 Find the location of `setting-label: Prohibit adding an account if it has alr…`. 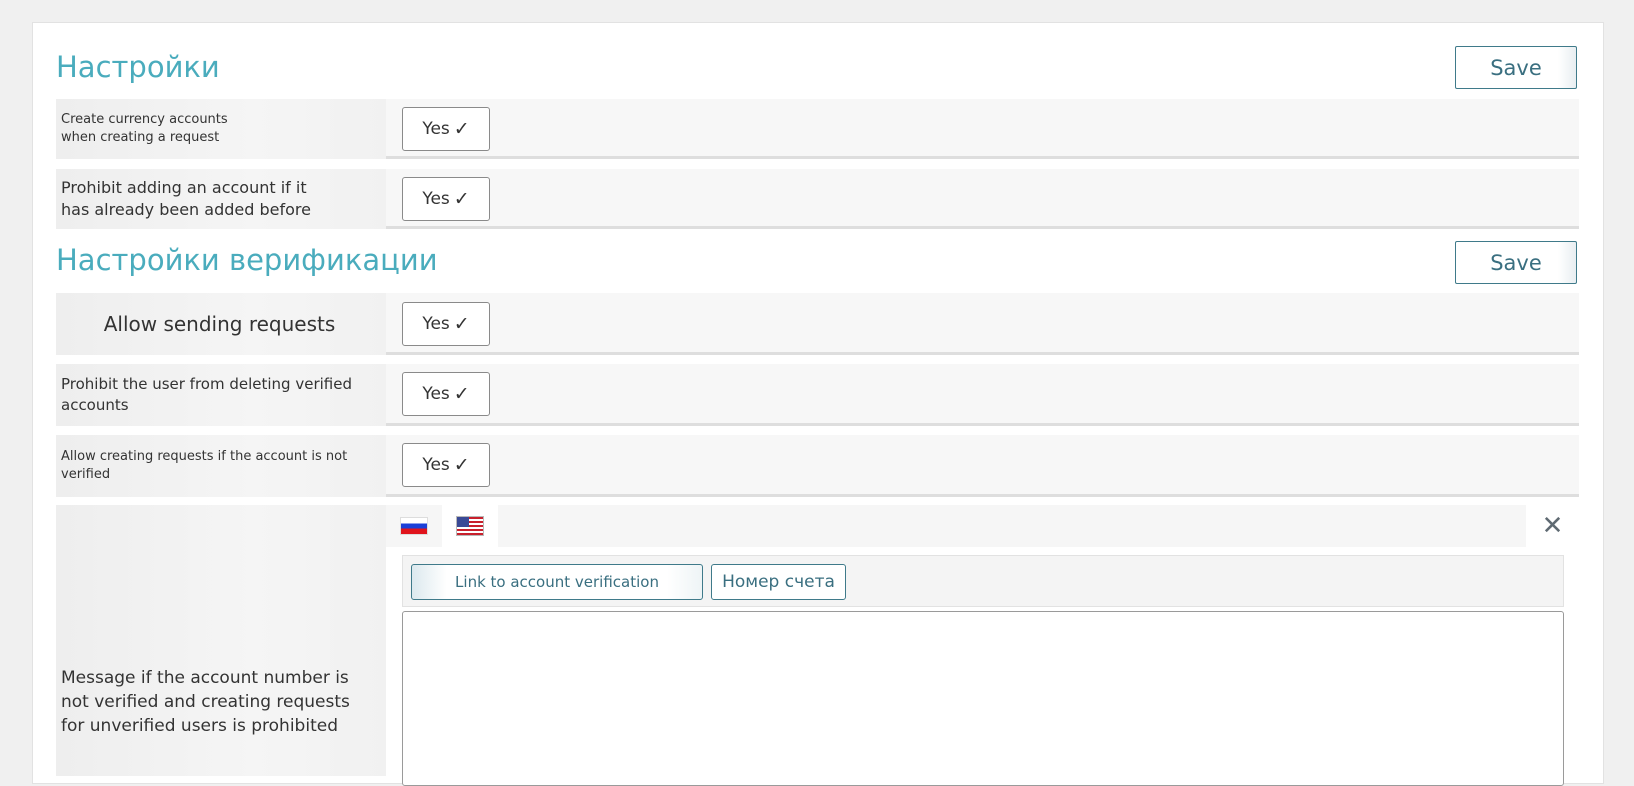

setting-label: Prohibit adding an account if it has alr… is located at coordinates (221, 199).